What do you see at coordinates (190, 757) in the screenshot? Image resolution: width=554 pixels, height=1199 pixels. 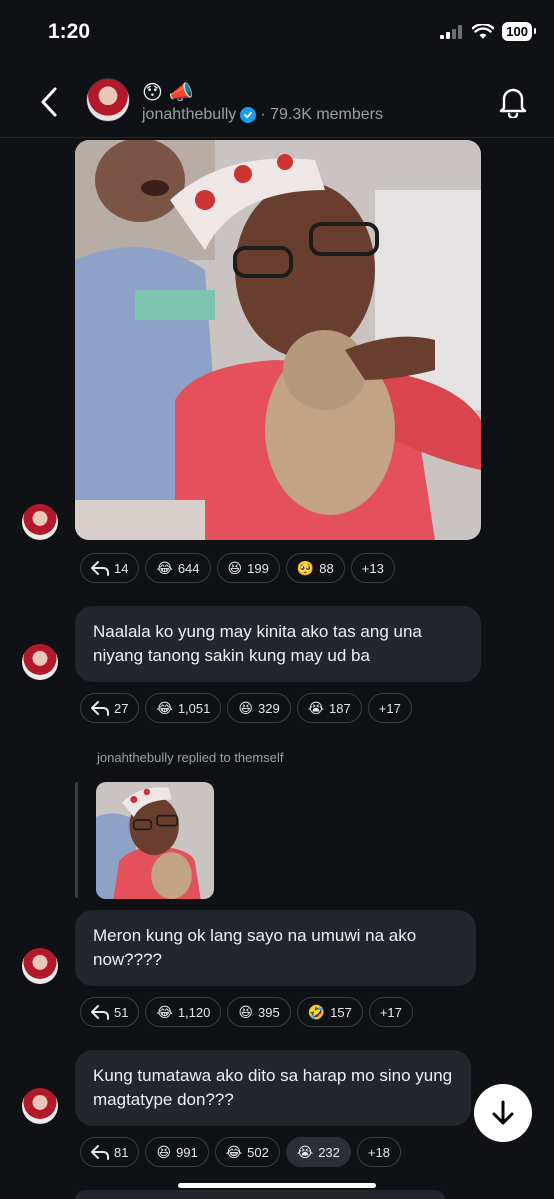 I see `reply-context-label: jonahthebully replied to themself` at bounding box center [190, 757].